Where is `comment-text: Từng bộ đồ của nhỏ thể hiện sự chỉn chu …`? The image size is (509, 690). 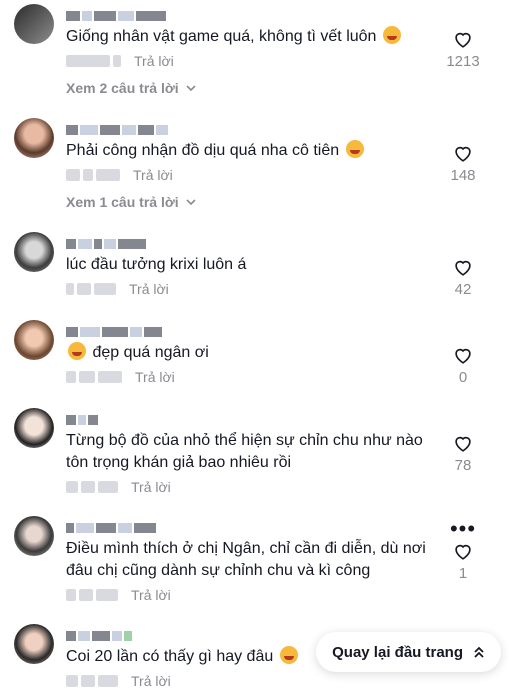
comment-text: Từng bộ đồ của nhỏ thể hiện sự chỉn chu … is located at coordinates (244, 451).